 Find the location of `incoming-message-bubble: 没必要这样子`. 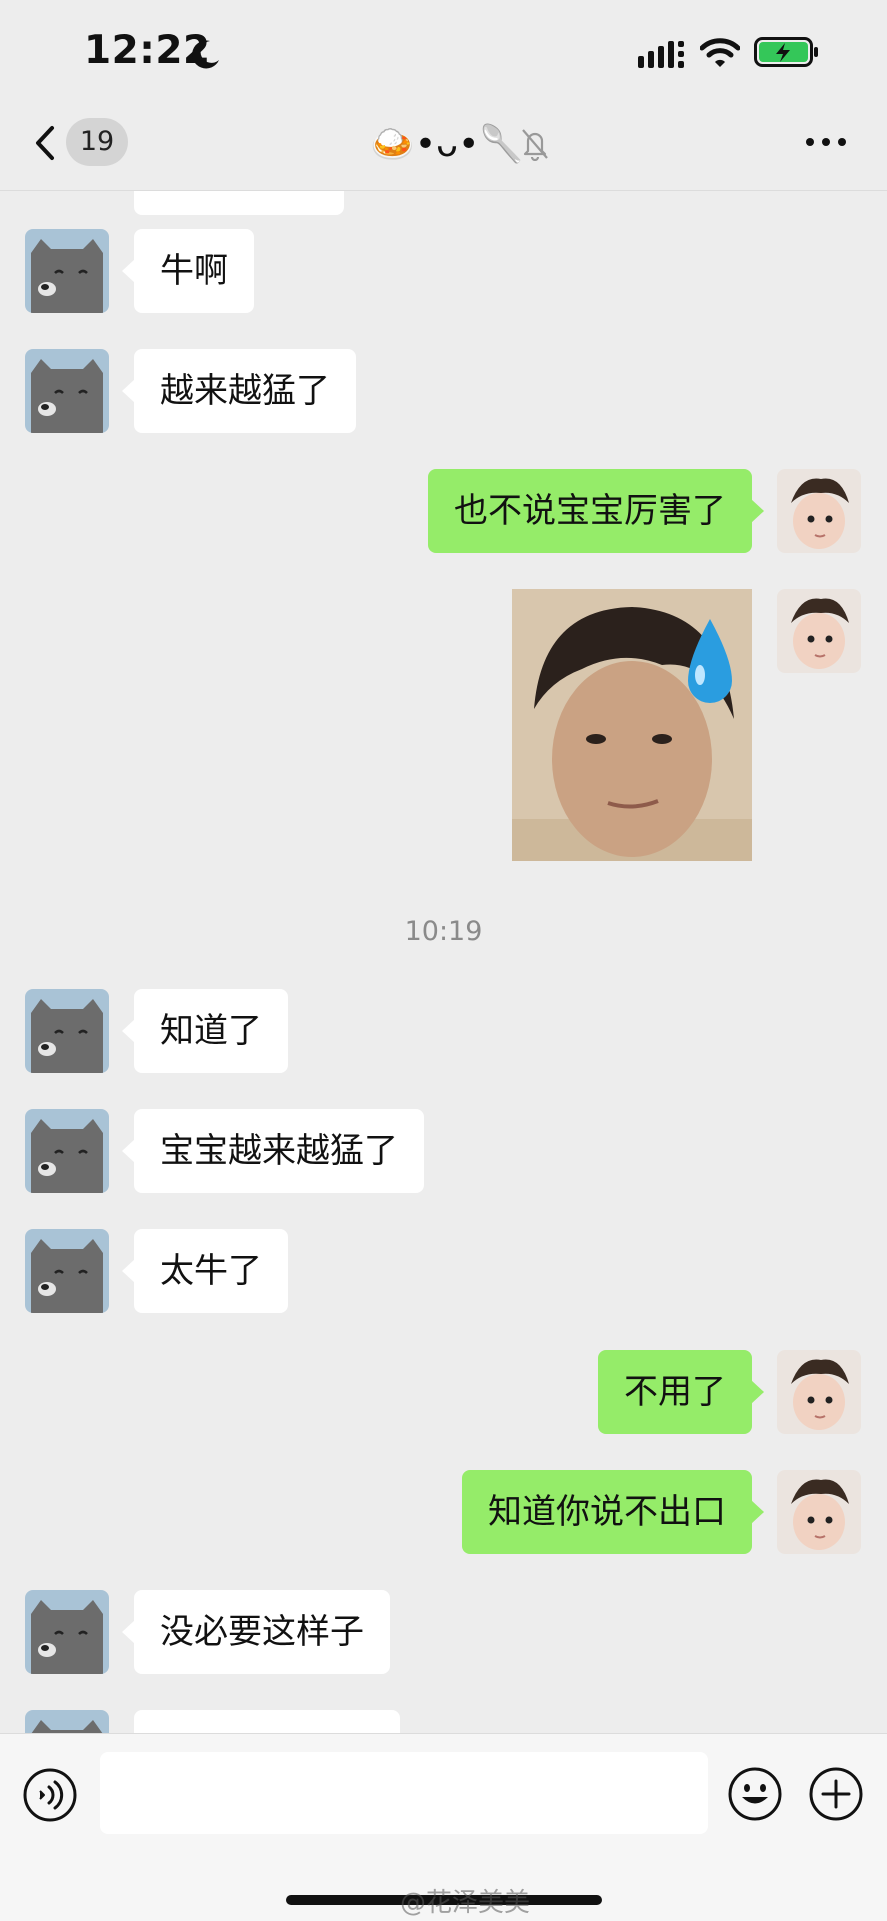

incoming-message-bubble: 没必要这样子 is located at coordinates (256, 1632).